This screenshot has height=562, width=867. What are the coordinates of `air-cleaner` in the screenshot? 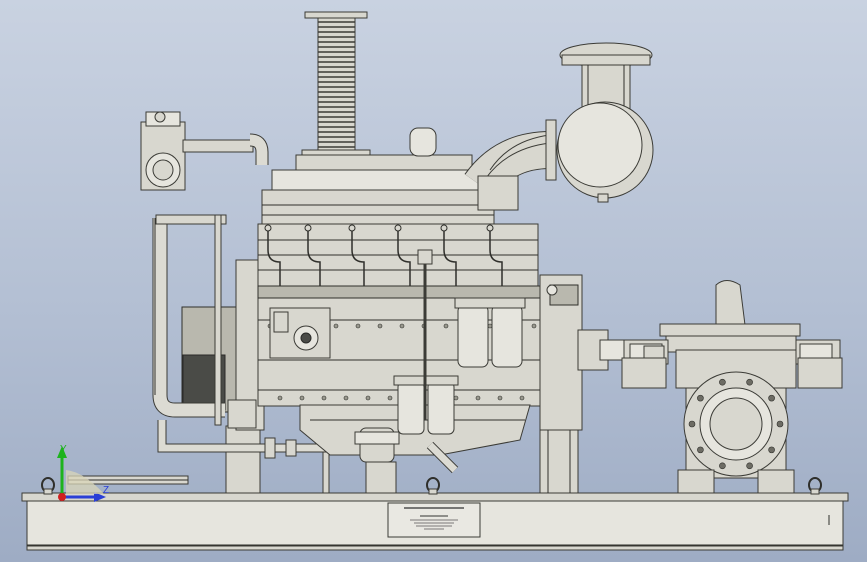 It's located at (605, 122).